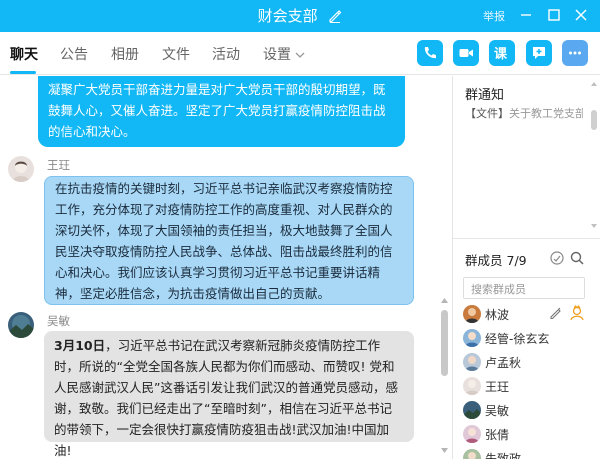  Describe the element at coordinates (526, 238) in the screenshot. I see `section-divider` at that location.